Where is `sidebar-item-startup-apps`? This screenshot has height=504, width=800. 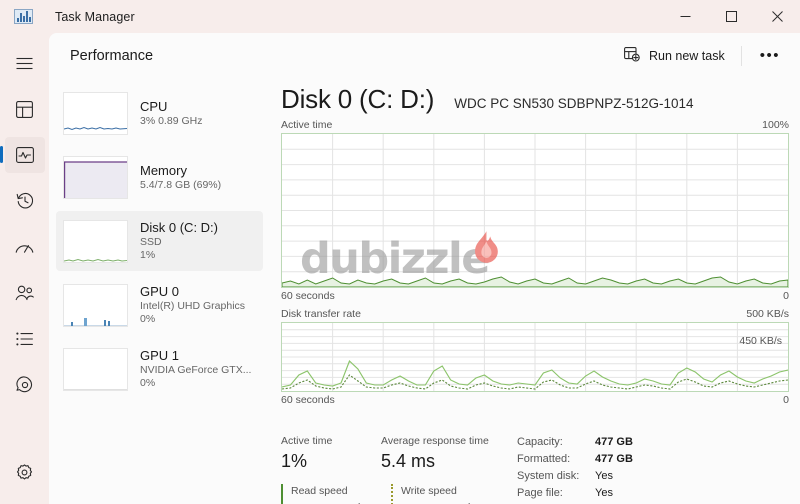 sidebar-item-startup-apps is located at coordinates (25, 247).